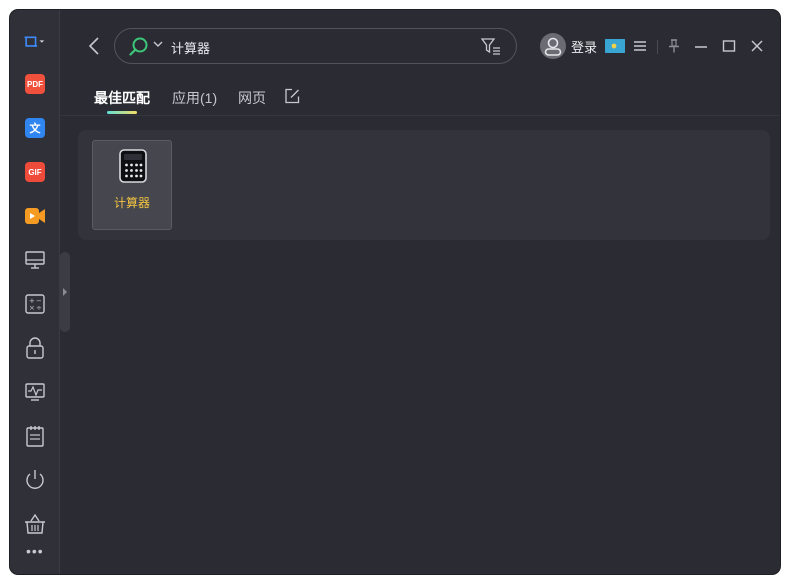 Image resolution: width=790 pixels, height=584 pixels. I want to click on pin-icon, so click(674, 46).